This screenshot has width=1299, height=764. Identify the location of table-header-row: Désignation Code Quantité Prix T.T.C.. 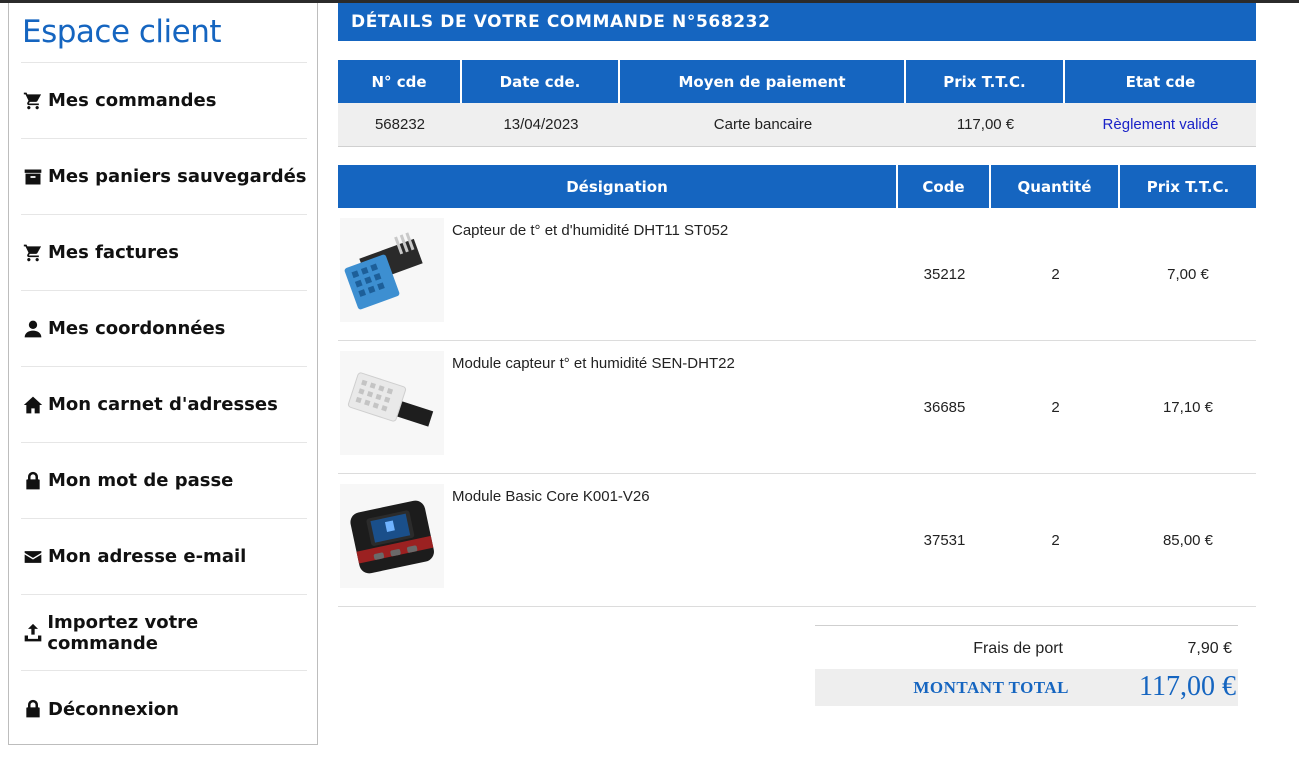
(797, 186).